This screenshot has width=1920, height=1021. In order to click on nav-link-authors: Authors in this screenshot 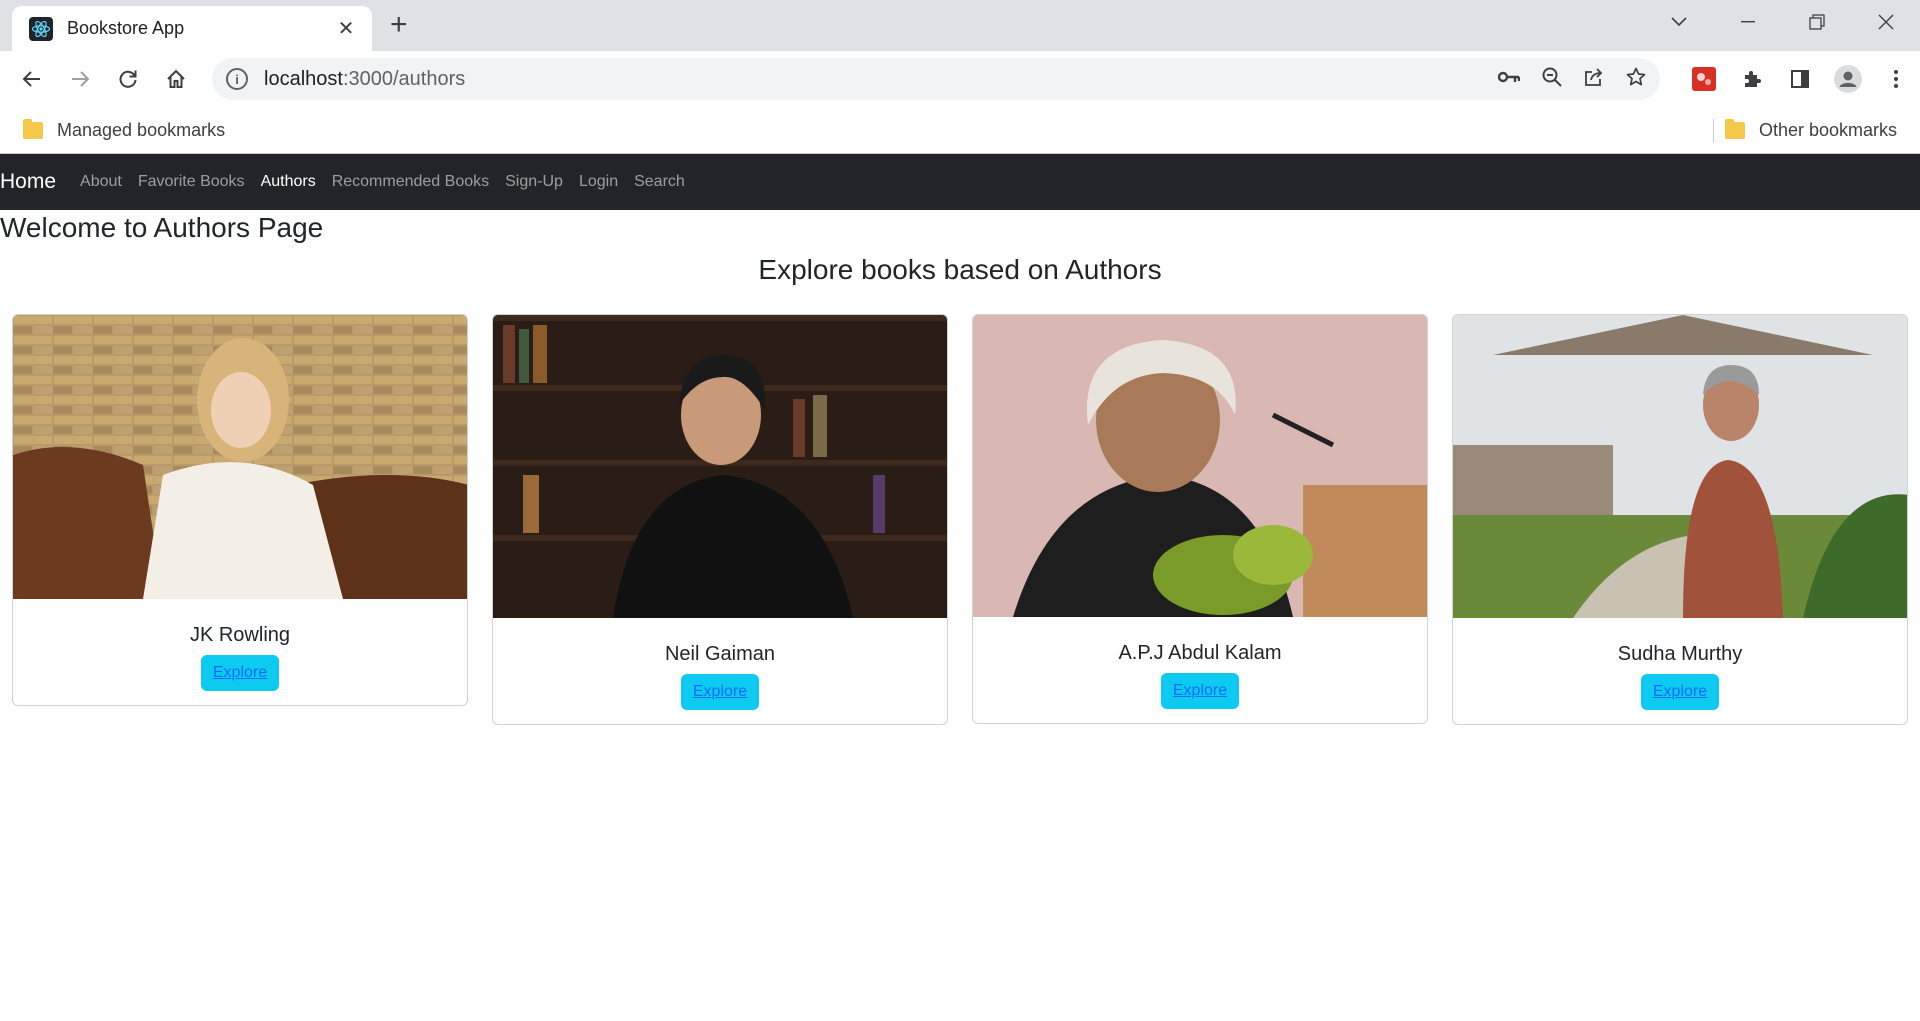, I will do `click(288, 182)`.